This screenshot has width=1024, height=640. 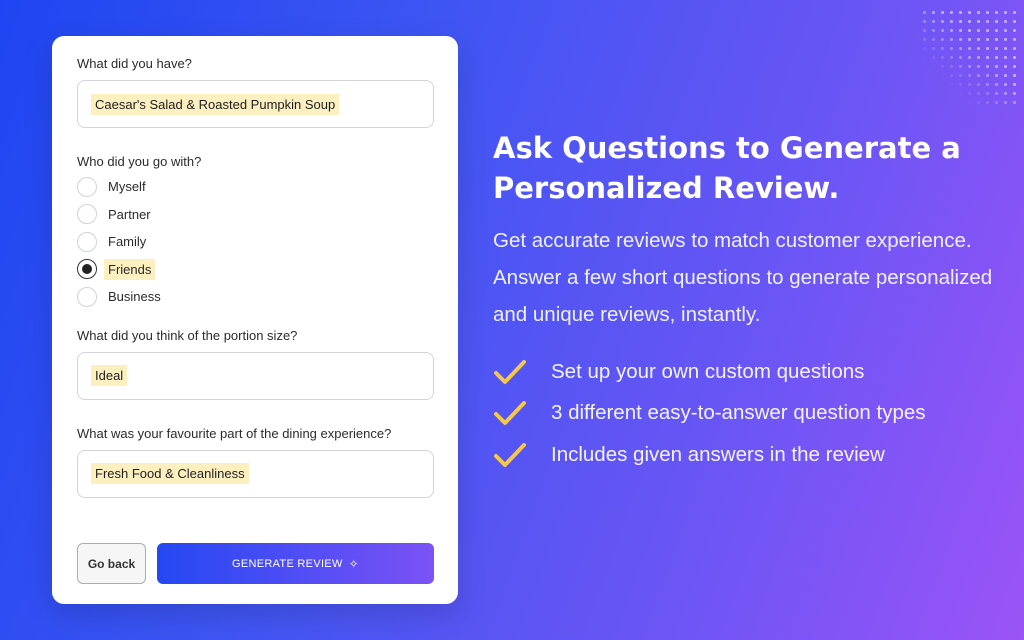 I want to click on feature-text: Includes given answers in the review, so click(x=718, y=454).